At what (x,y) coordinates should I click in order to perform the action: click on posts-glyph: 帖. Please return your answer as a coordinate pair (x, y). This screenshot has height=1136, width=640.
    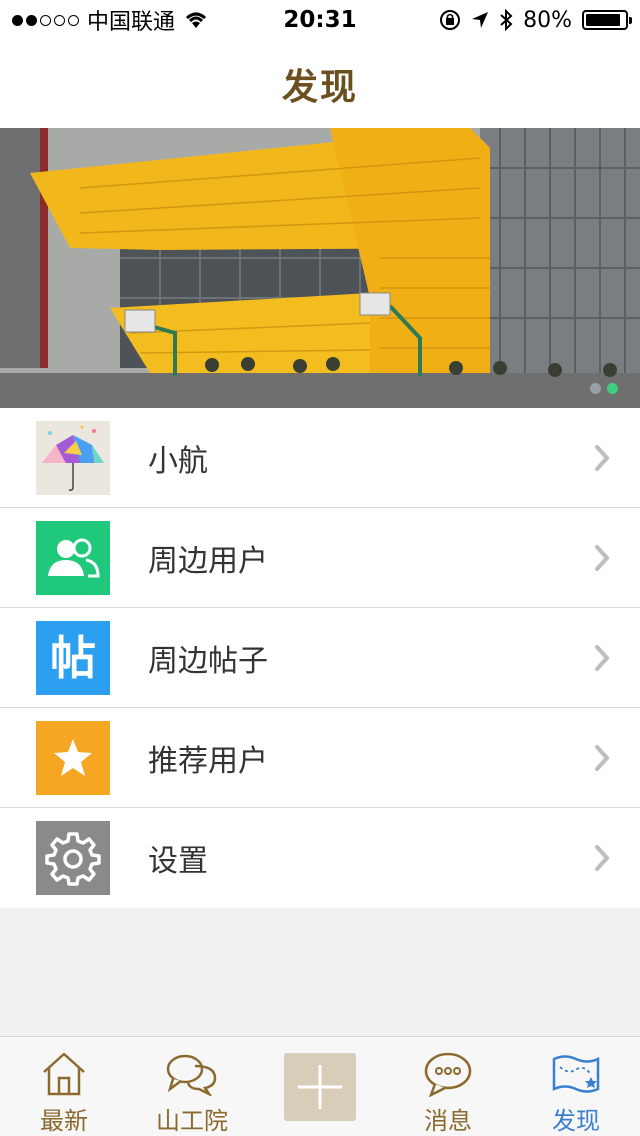
    Looking at the image, I should click on (73, 658).